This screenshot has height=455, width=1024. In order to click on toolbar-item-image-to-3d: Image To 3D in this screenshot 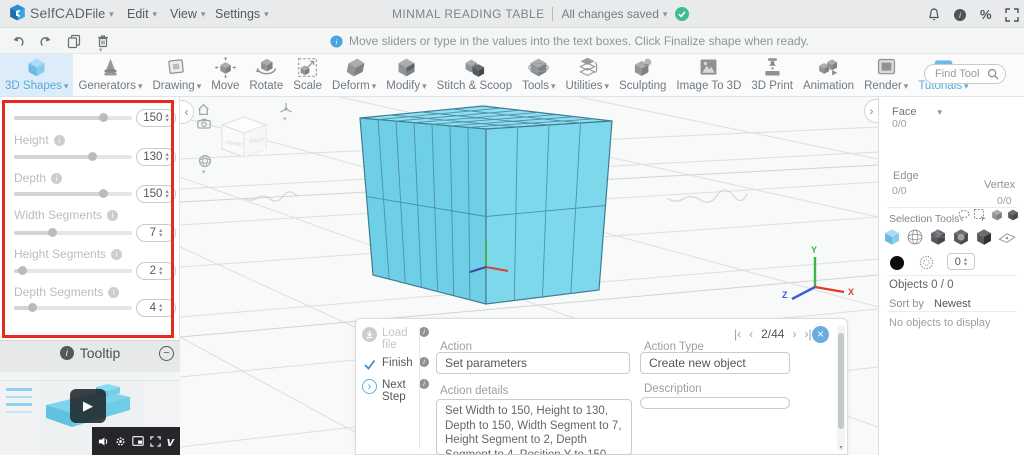, I will do `click(708, 75)`.